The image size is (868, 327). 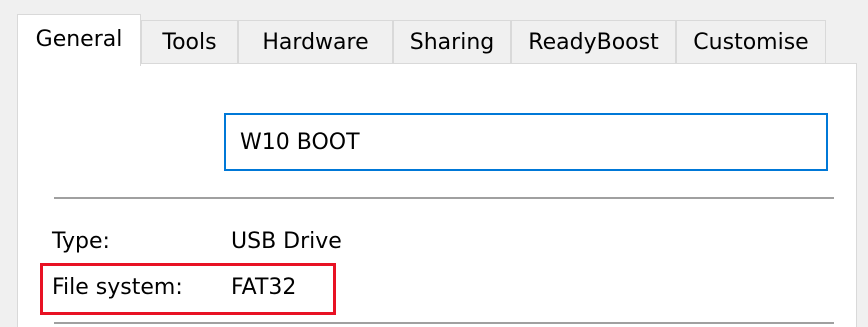 What do you see at coordinates (286, 241) in the screenshot?
I see `type-value: USB Drive` at bounding box center [286, 241].